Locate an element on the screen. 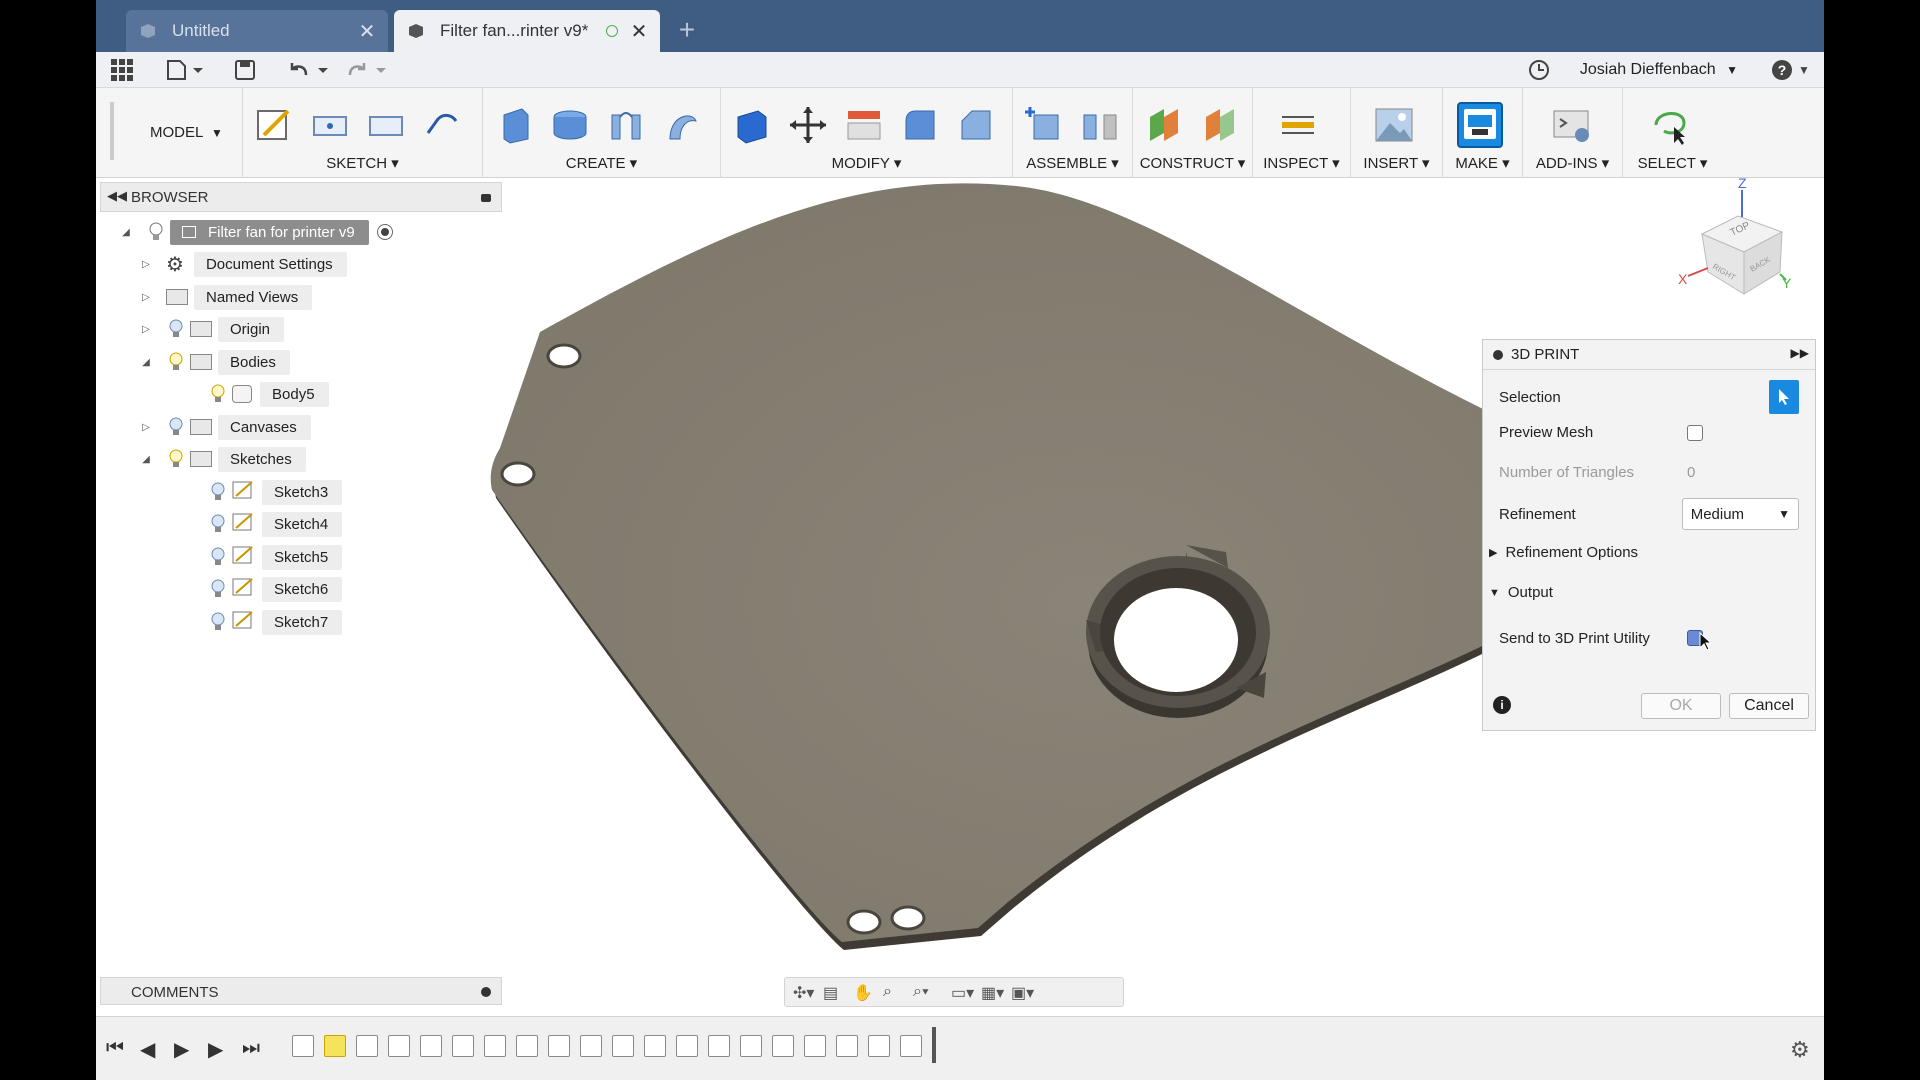  revolve-icon is located at coordinates (570, 125).